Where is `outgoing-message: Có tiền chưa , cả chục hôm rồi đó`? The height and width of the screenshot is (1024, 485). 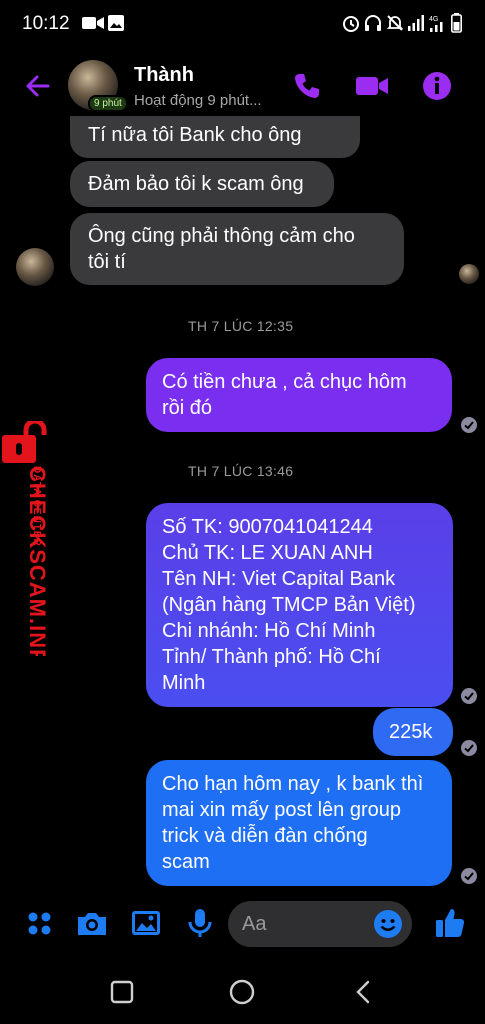 outgoing-message: Có tiền chưa , cả chục hôm rồi đó is located at coordinates (299, 395).